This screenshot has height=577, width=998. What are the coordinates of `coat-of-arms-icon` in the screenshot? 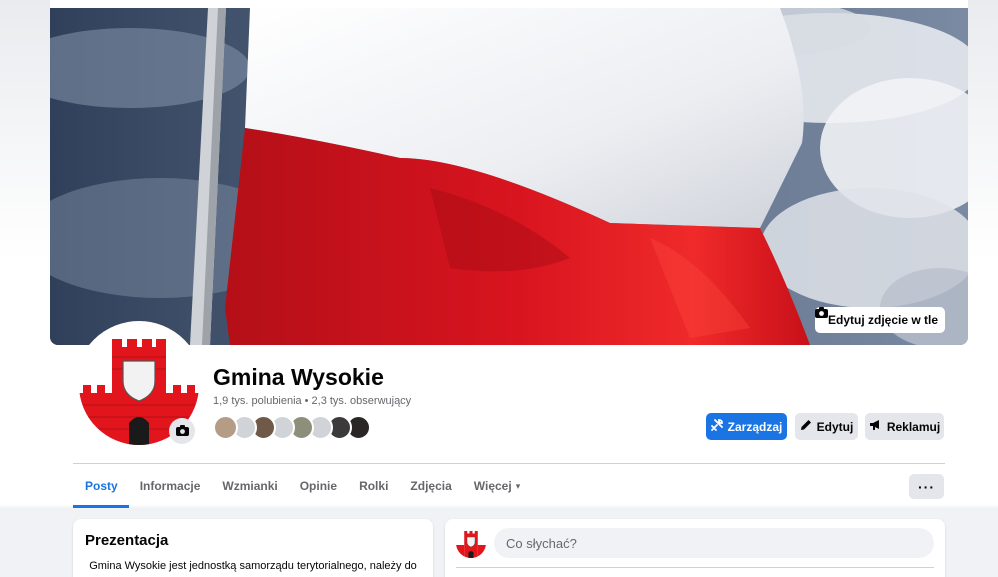 It's located at (471, 543).